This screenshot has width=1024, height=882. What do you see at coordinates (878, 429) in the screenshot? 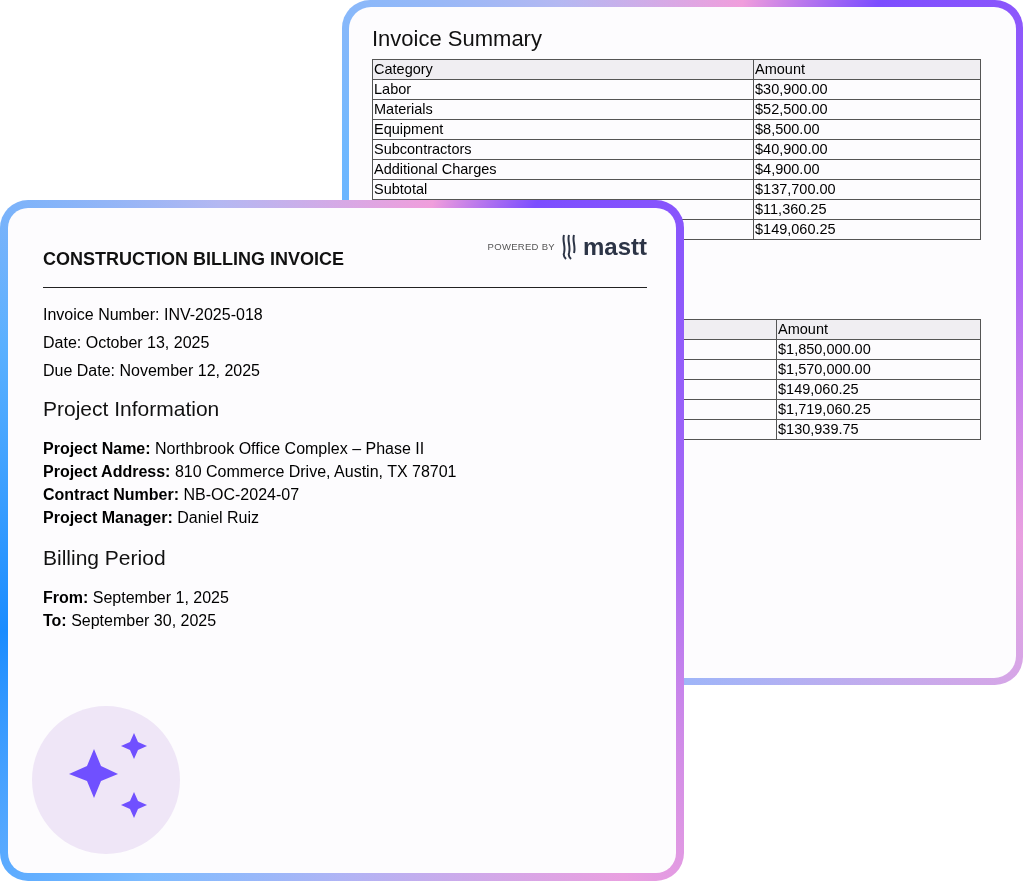
I see `table-cell: $130,939.75` at bounding box center [878, 429].